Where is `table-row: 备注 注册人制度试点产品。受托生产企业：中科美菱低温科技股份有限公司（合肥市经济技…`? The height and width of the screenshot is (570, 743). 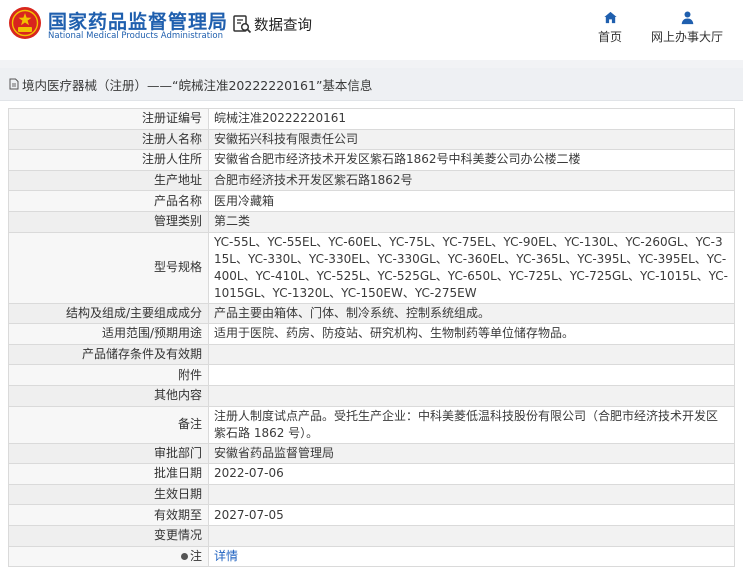 table-row: 备注 注册人制度试点产品。受托生产企业：中科美菱低温科技股份有限公司（合肥市经济技… is located at coordinates (371, 424).